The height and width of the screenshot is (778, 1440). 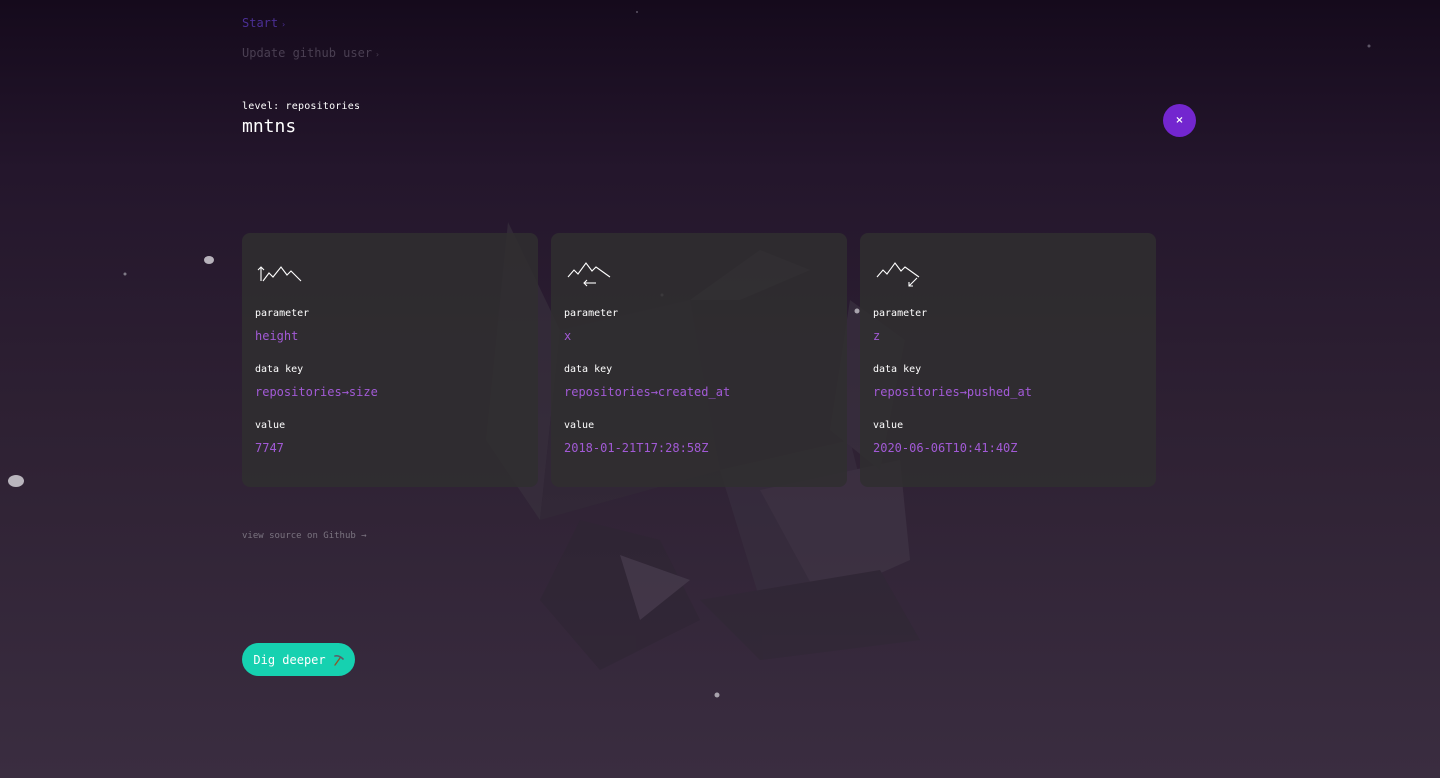 What do you see at coordinates (1179, 120) in the screenshot?
I see `close-button: ×` at bounding box center [1179, 120].